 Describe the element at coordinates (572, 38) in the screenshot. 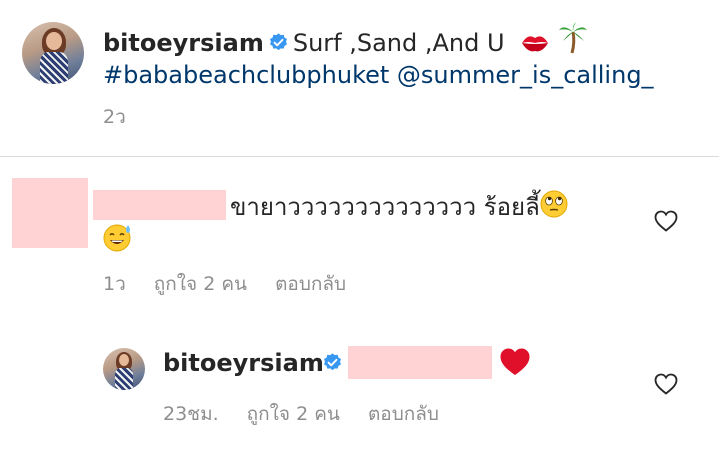

I see `palm-tree-emoji-icon` at that location.